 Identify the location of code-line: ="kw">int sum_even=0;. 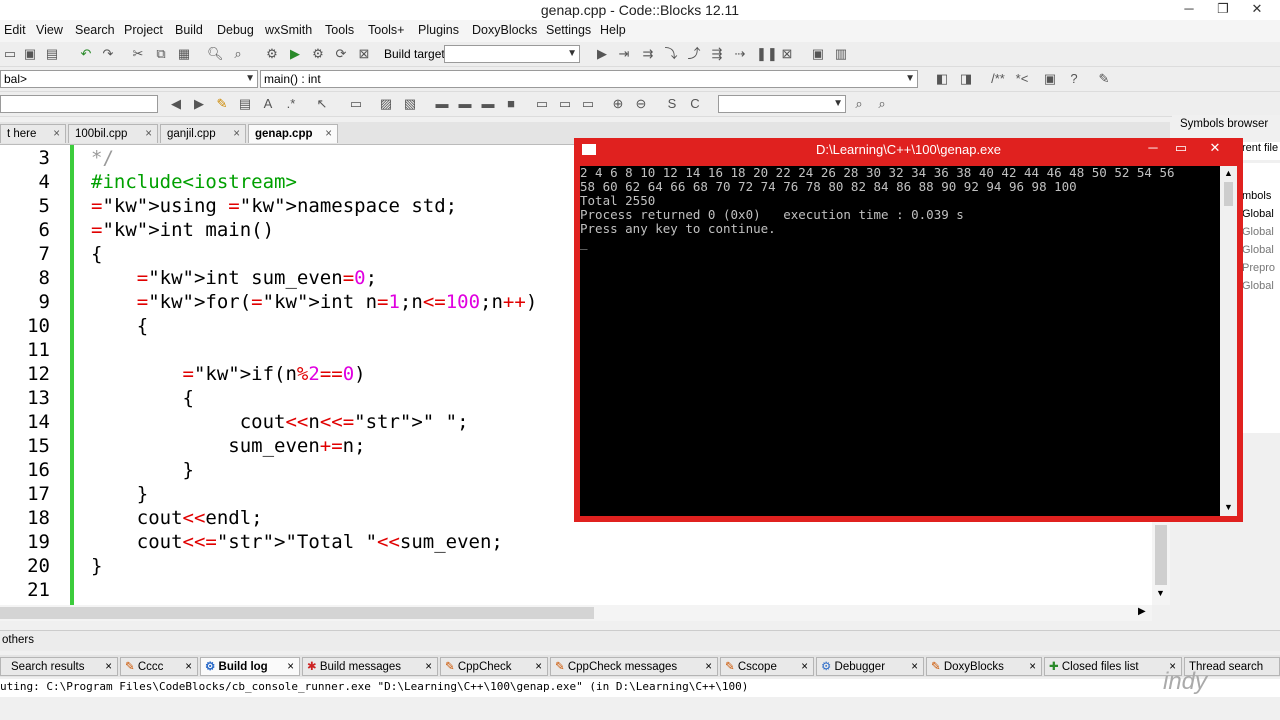
(234, 278).